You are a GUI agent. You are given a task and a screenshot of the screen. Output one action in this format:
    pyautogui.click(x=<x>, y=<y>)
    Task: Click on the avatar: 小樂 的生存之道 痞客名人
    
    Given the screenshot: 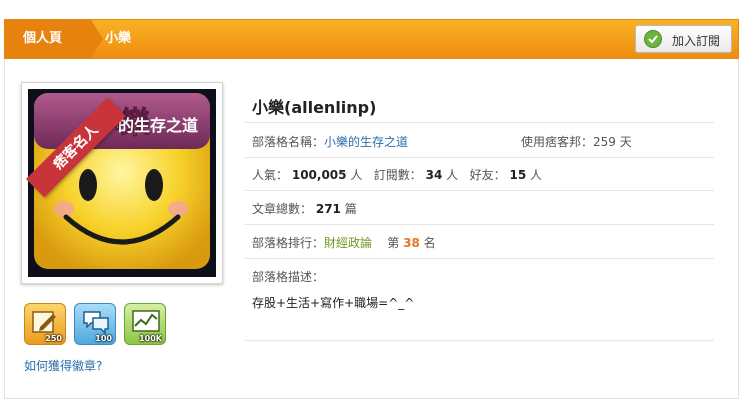 What is the action you would take?
    pyautogui.click(x=122, y=183)
    